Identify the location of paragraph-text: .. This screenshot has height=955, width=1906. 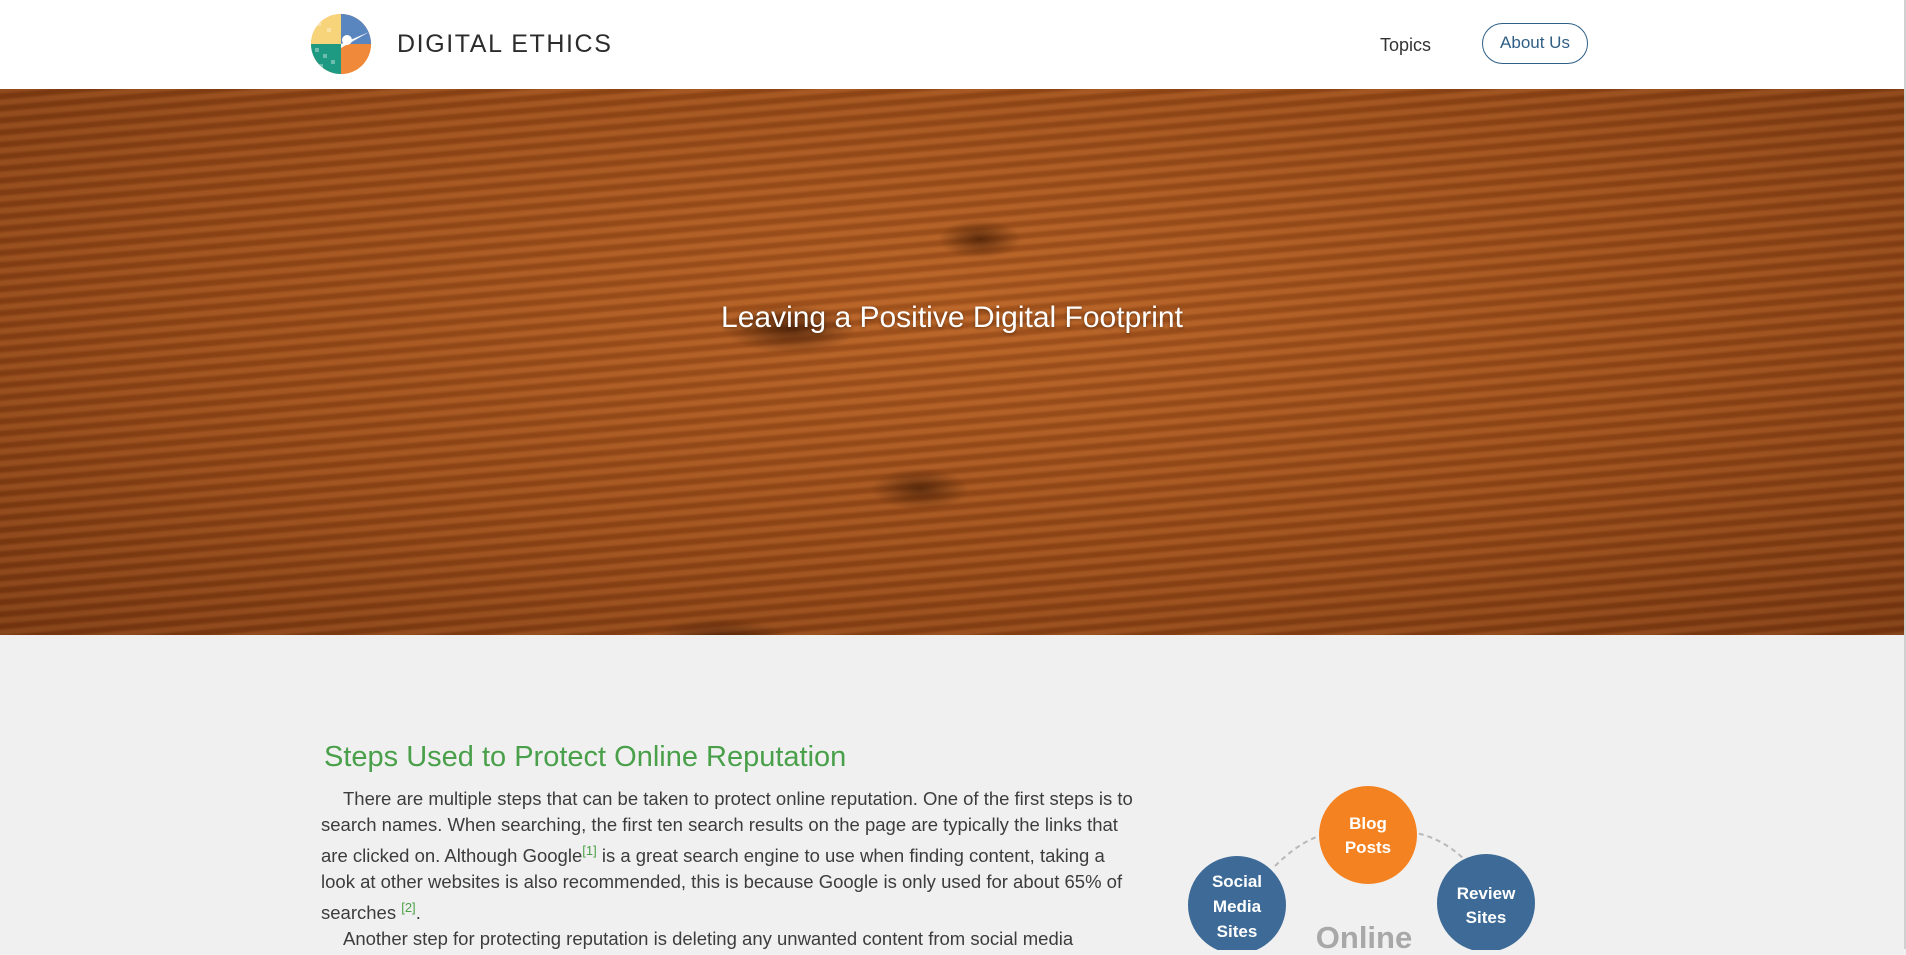
(418, 913).